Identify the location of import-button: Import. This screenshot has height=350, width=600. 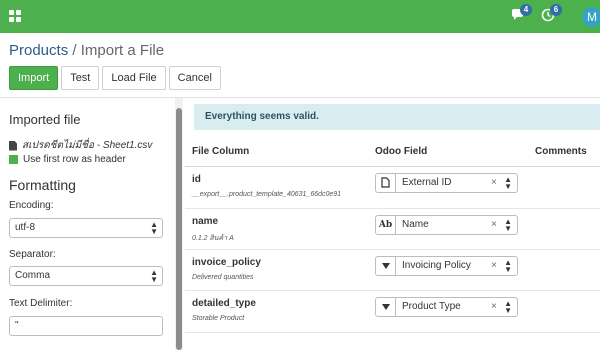
(34, 78).